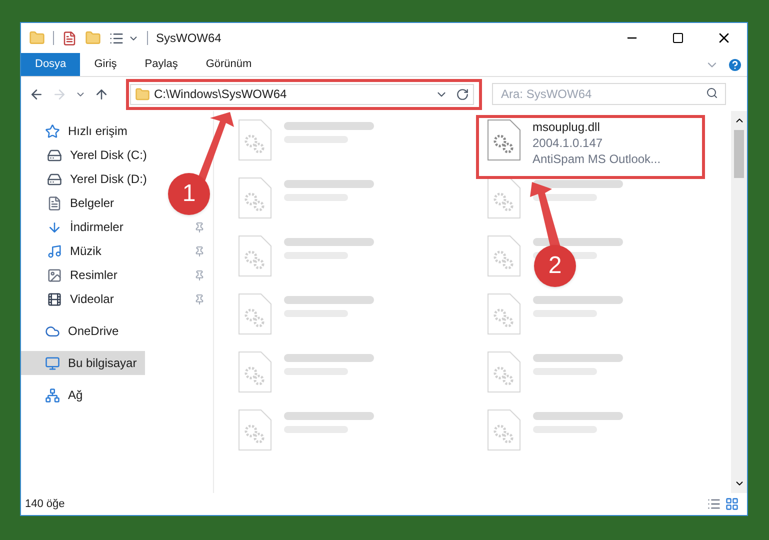 Image resolution: width=769 pixels, height=540 pixels. What do you see at coordinates (71, 203) in the screenshot?
I see `nav-item: Belgeler` at bounding box center [71, 203].